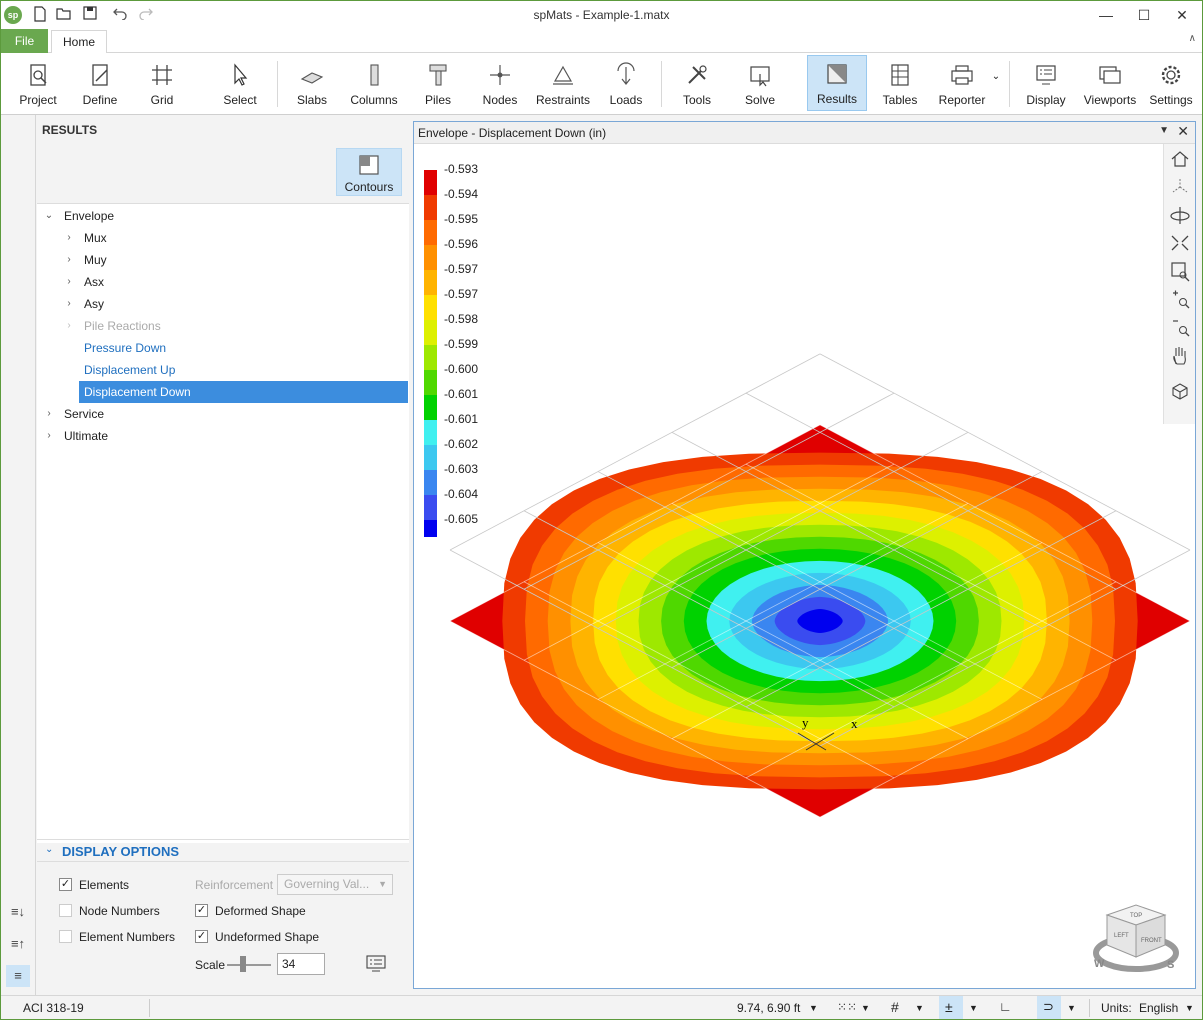  What do you see at coordinates (996, 77) in the screenshot?
I see `reporter-dropdown-icon: ⌄` at bounding box center [996, 77].